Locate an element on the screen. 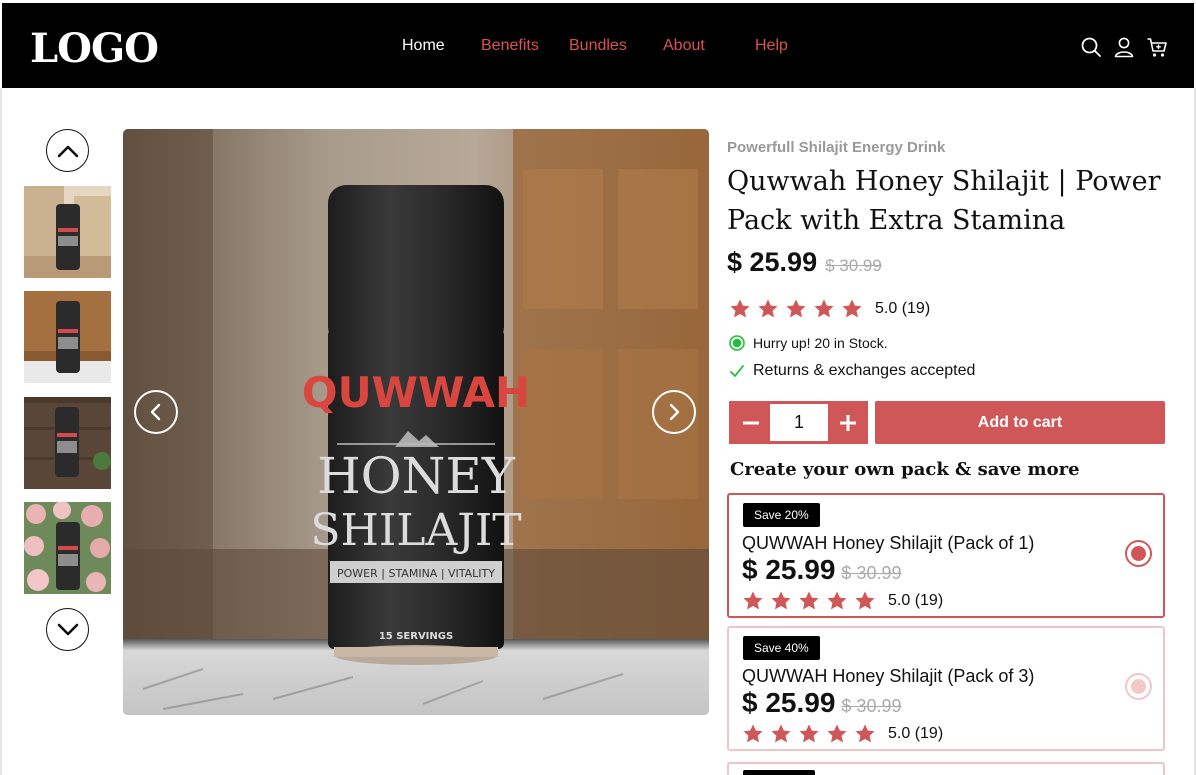 The width and height of the screenshot is (1196, 775). nav-bundles: Bundles is located at coordinates (598, 46).